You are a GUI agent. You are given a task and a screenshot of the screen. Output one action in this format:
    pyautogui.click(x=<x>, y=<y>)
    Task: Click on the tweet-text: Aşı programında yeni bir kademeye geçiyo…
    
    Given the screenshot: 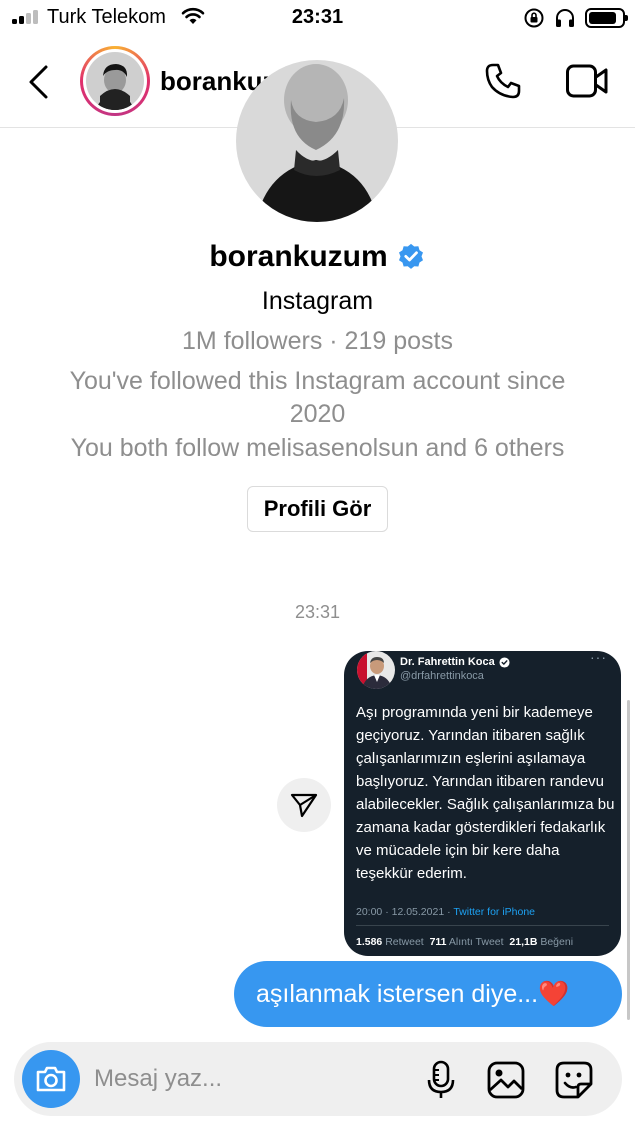 What is the action you would take?
    pyautogui.click(x=485, y=793)
    